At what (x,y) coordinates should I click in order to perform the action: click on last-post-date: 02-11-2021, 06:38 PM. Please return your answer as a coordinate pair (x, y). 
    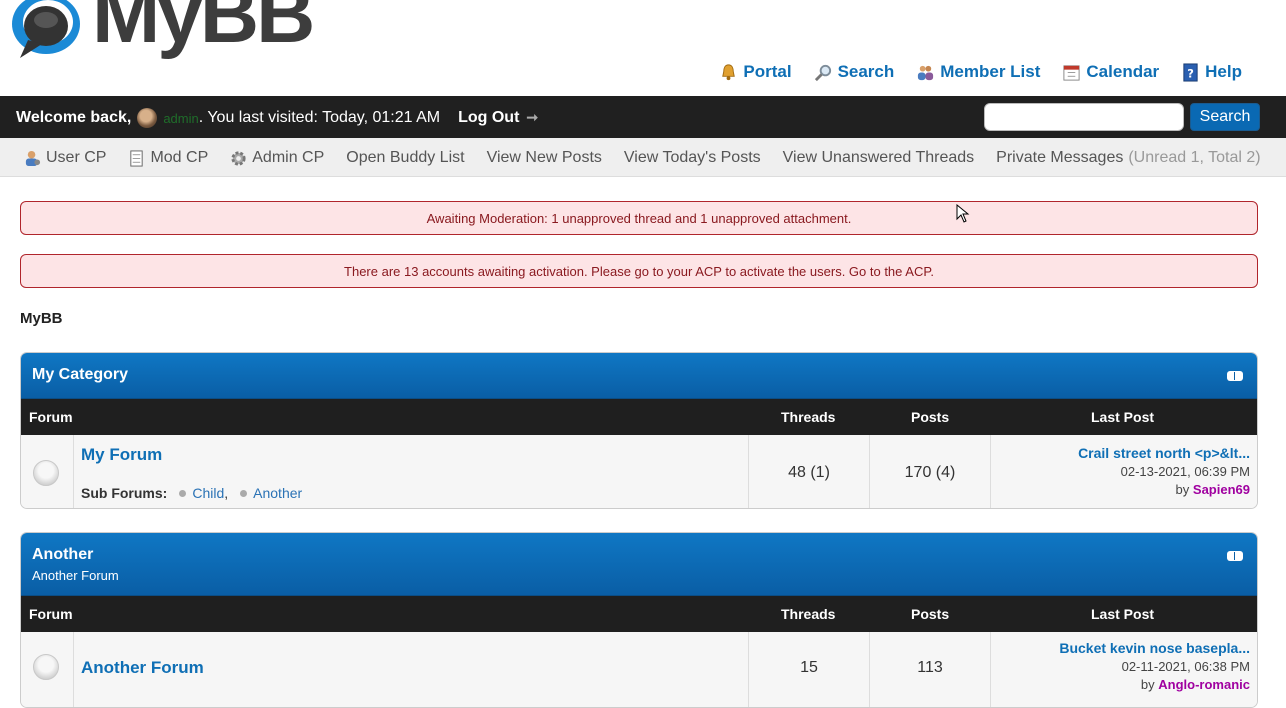
    Looking at the image, I should click on (1185, 666).